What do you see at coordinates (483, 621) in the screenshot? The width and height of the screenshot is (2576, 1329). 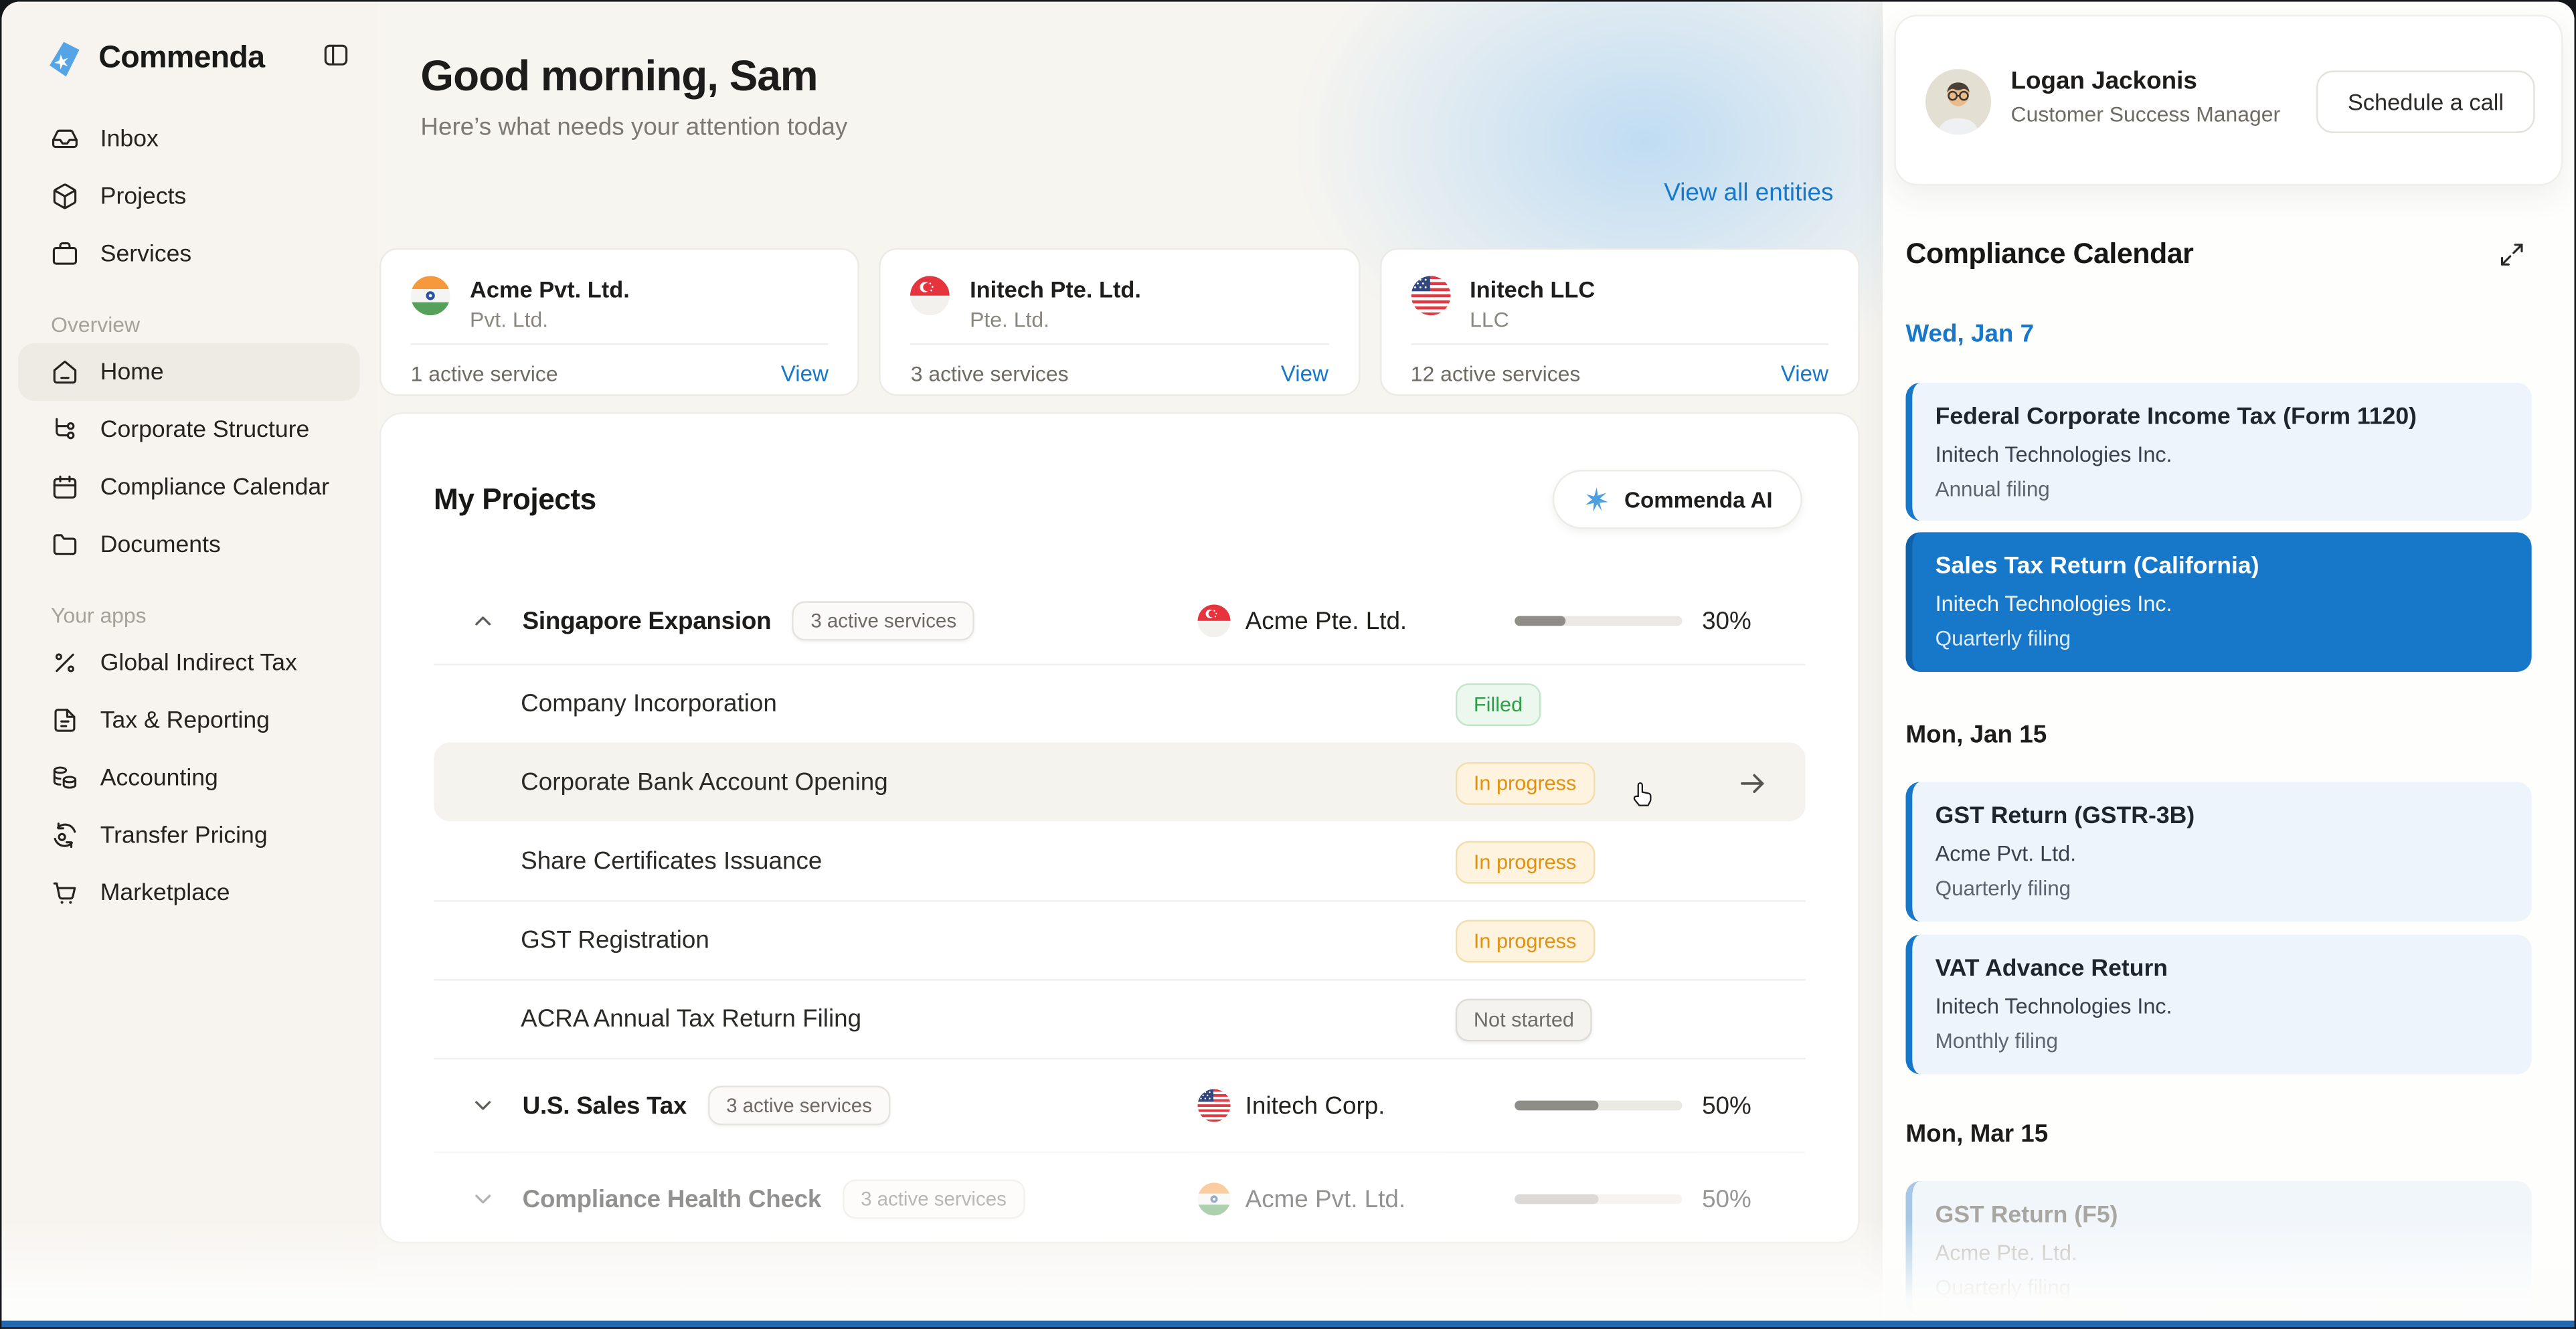 I see `chevron-up-icon` at bounding box center [483, 621].